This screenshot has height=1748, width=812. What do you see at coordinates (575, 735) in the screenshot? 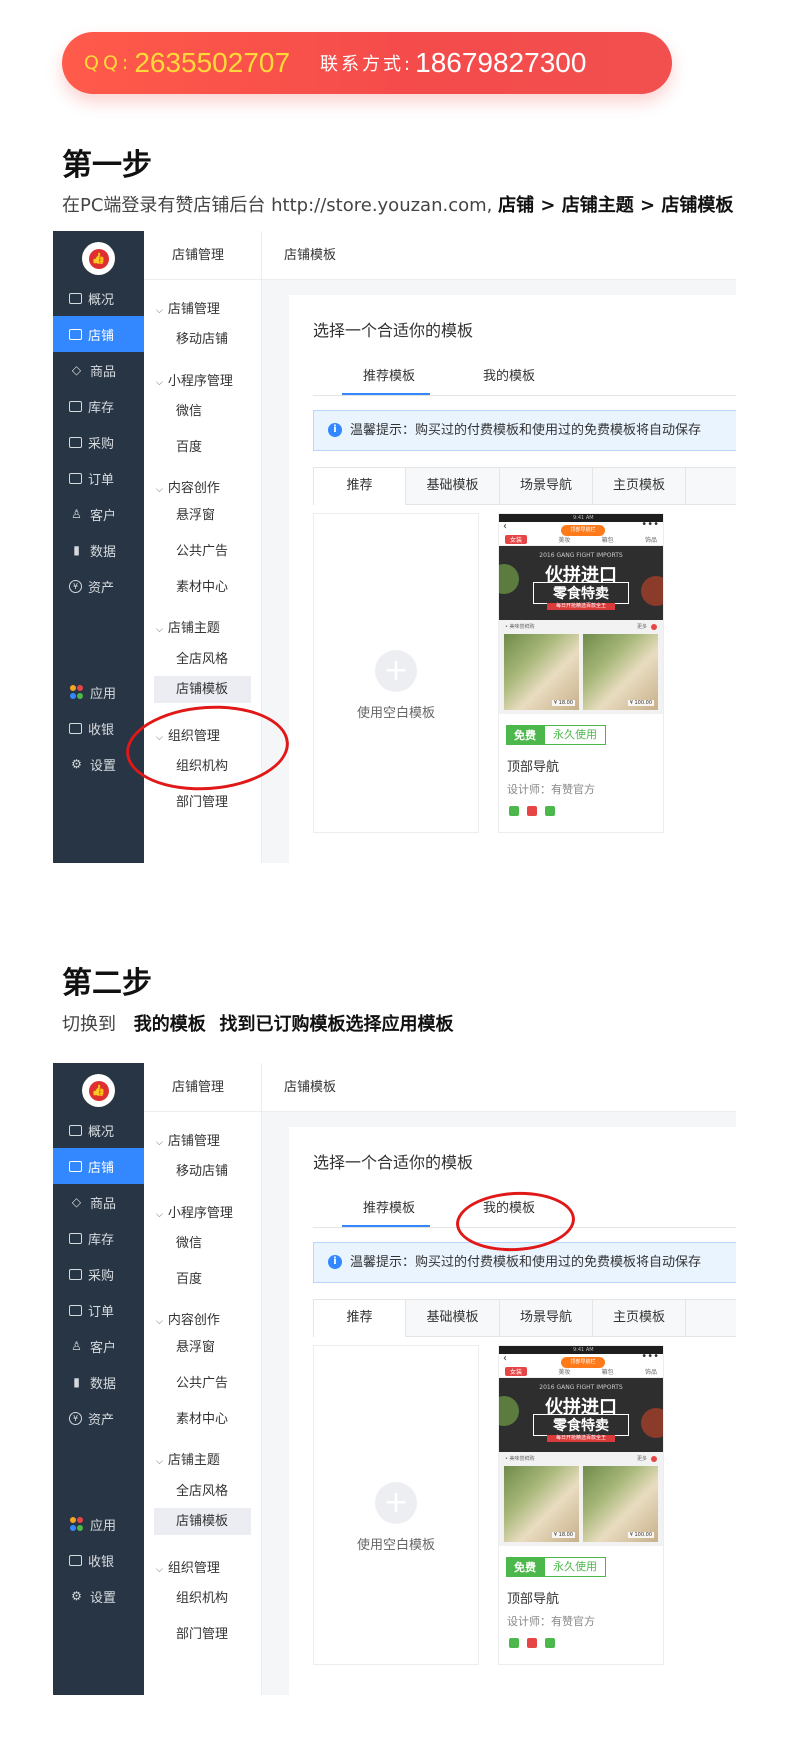
I see `permanent-use-badge: 永久使用` at bounding box center [575, 735].